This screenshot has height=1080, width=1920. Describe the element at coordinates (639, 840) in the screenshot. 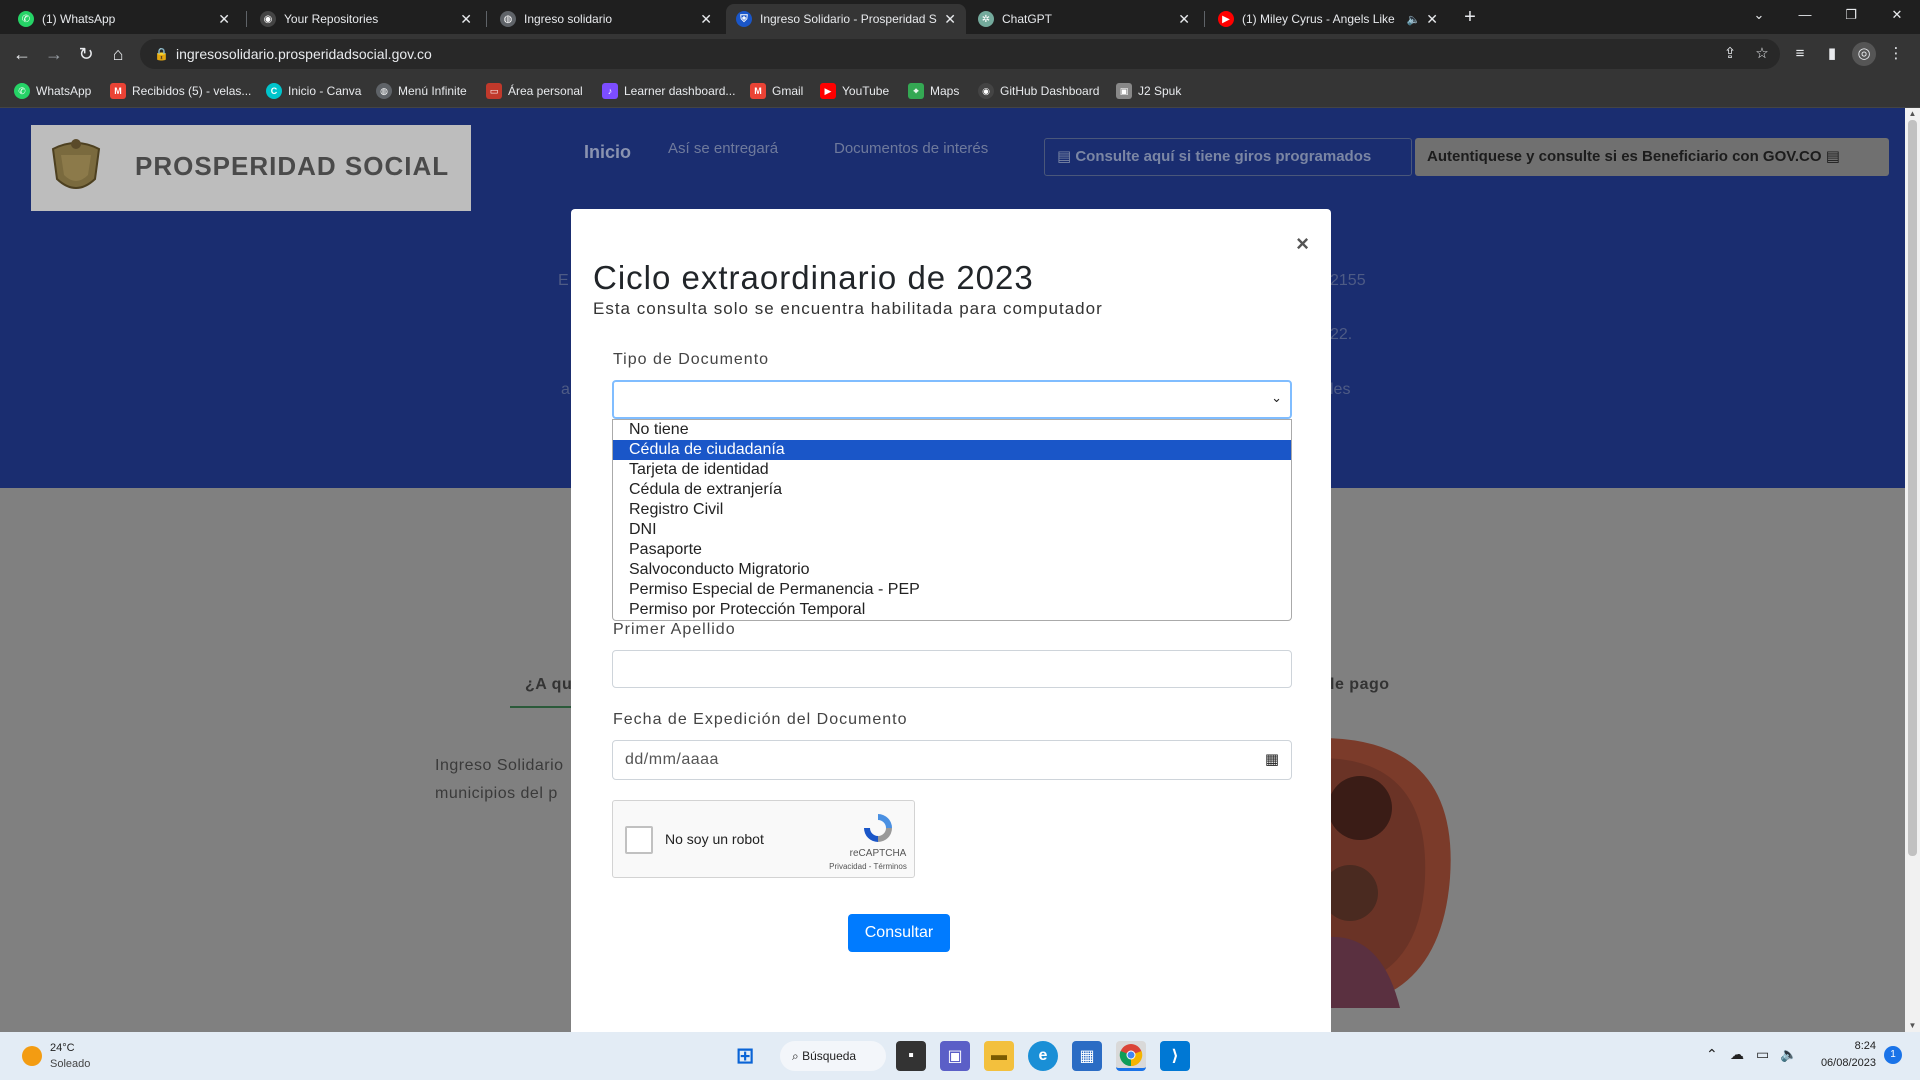

I see `recaptcha-checkbox` at that location.